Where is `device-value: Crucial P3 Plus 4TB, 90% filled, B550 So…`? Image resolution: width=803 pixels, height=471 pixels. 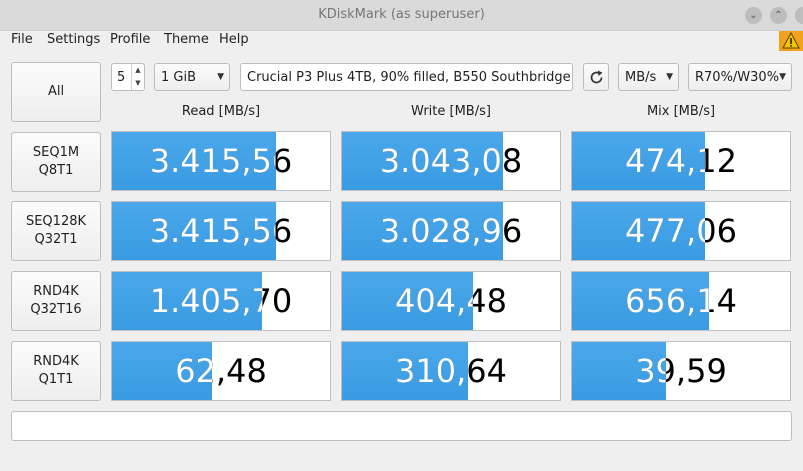 device-value: Crucial P3 Plus 4TB, 90% filled, B550 So… is located at coordinates (409, 77).